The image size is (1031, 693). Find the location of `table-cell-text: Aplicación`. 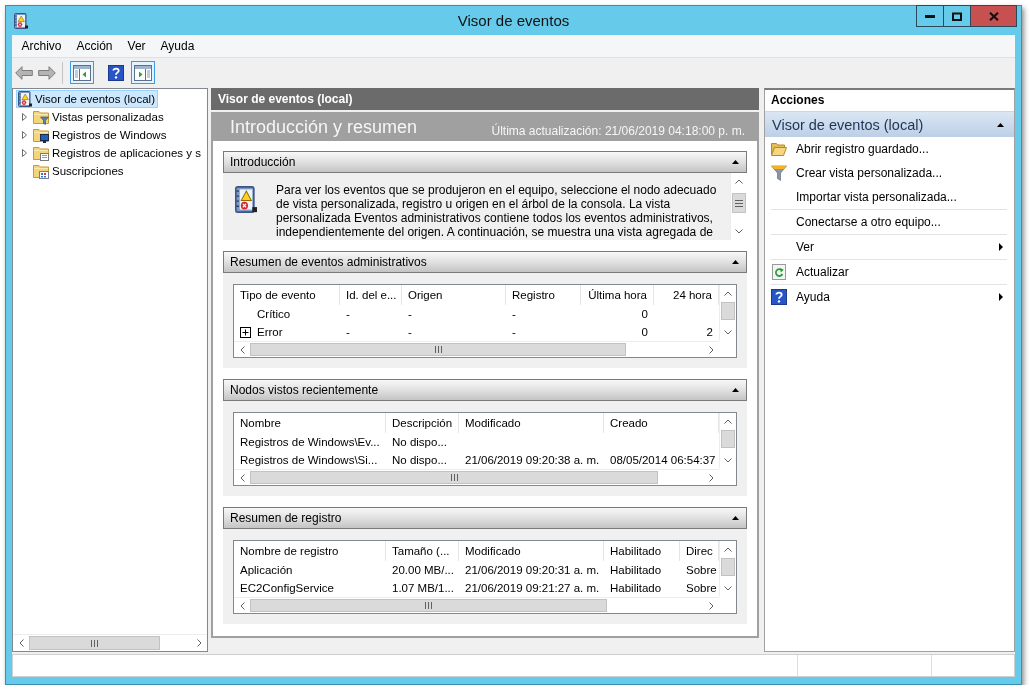

table-cell-text: Aplicación is located at coordinates (266, 570).